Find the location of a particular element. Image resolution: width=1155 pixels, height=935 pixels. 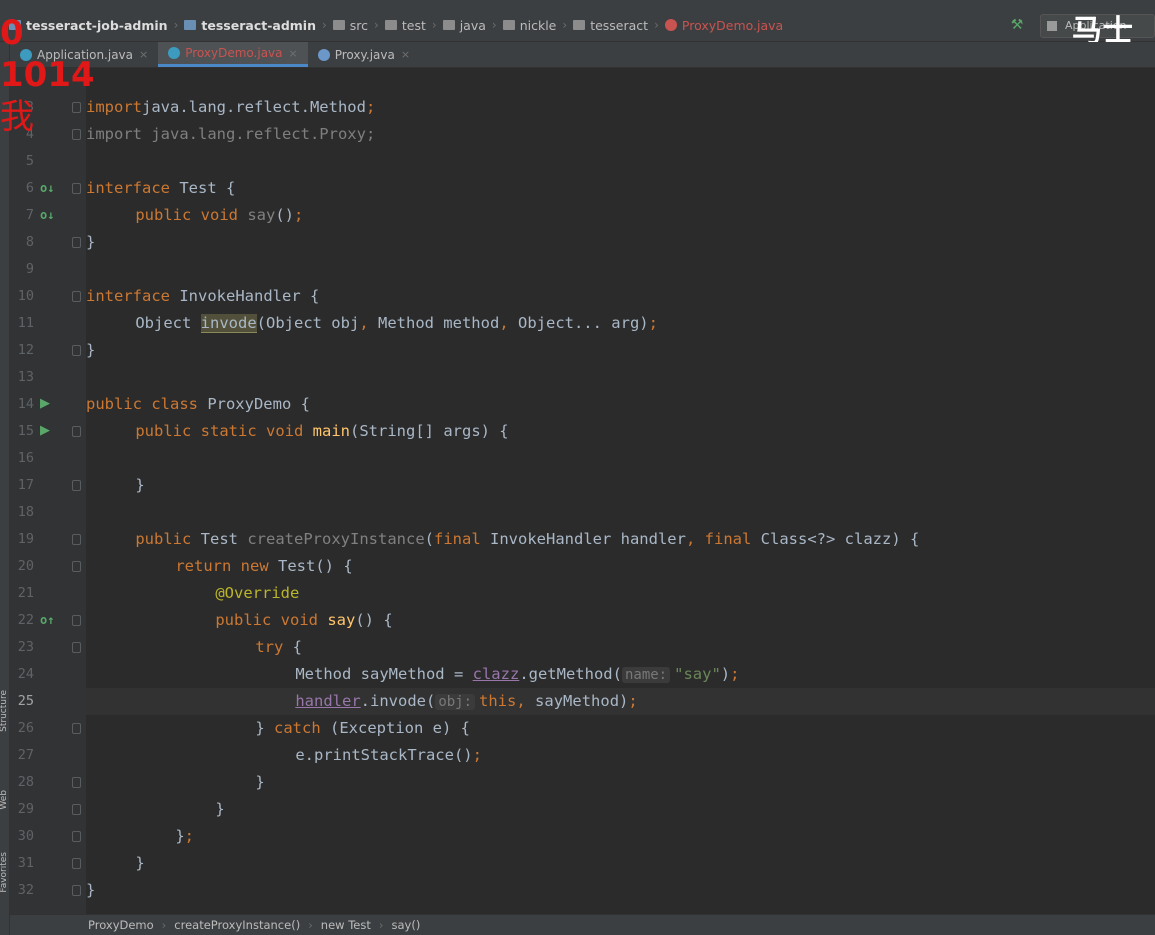

gutter-line: 18 is located at coordinates (48, 512).